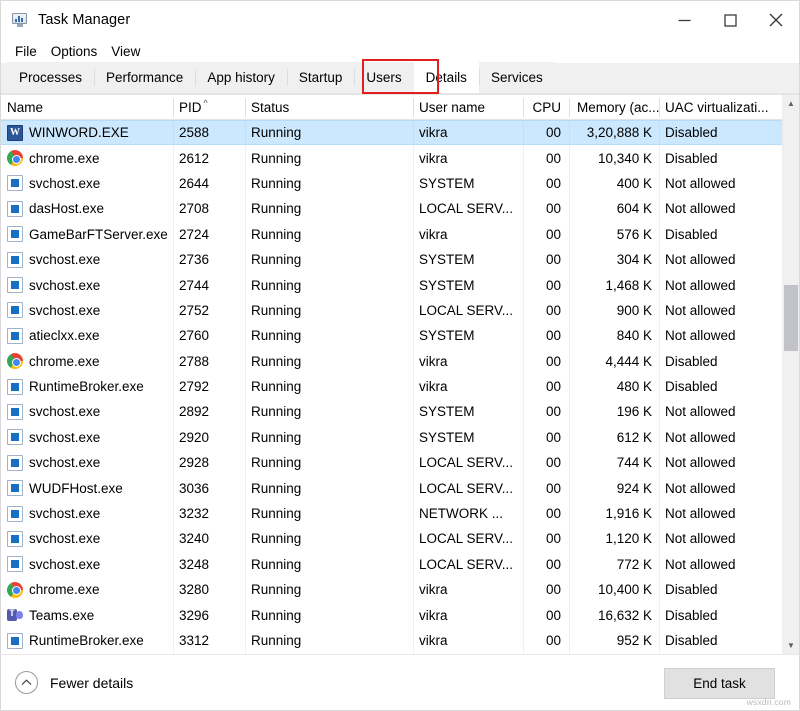  What do you see at coordinates (74, 682) in the screenshot?
I see `fewer-details-button: Fewer details` at bounding box center [74, 682].